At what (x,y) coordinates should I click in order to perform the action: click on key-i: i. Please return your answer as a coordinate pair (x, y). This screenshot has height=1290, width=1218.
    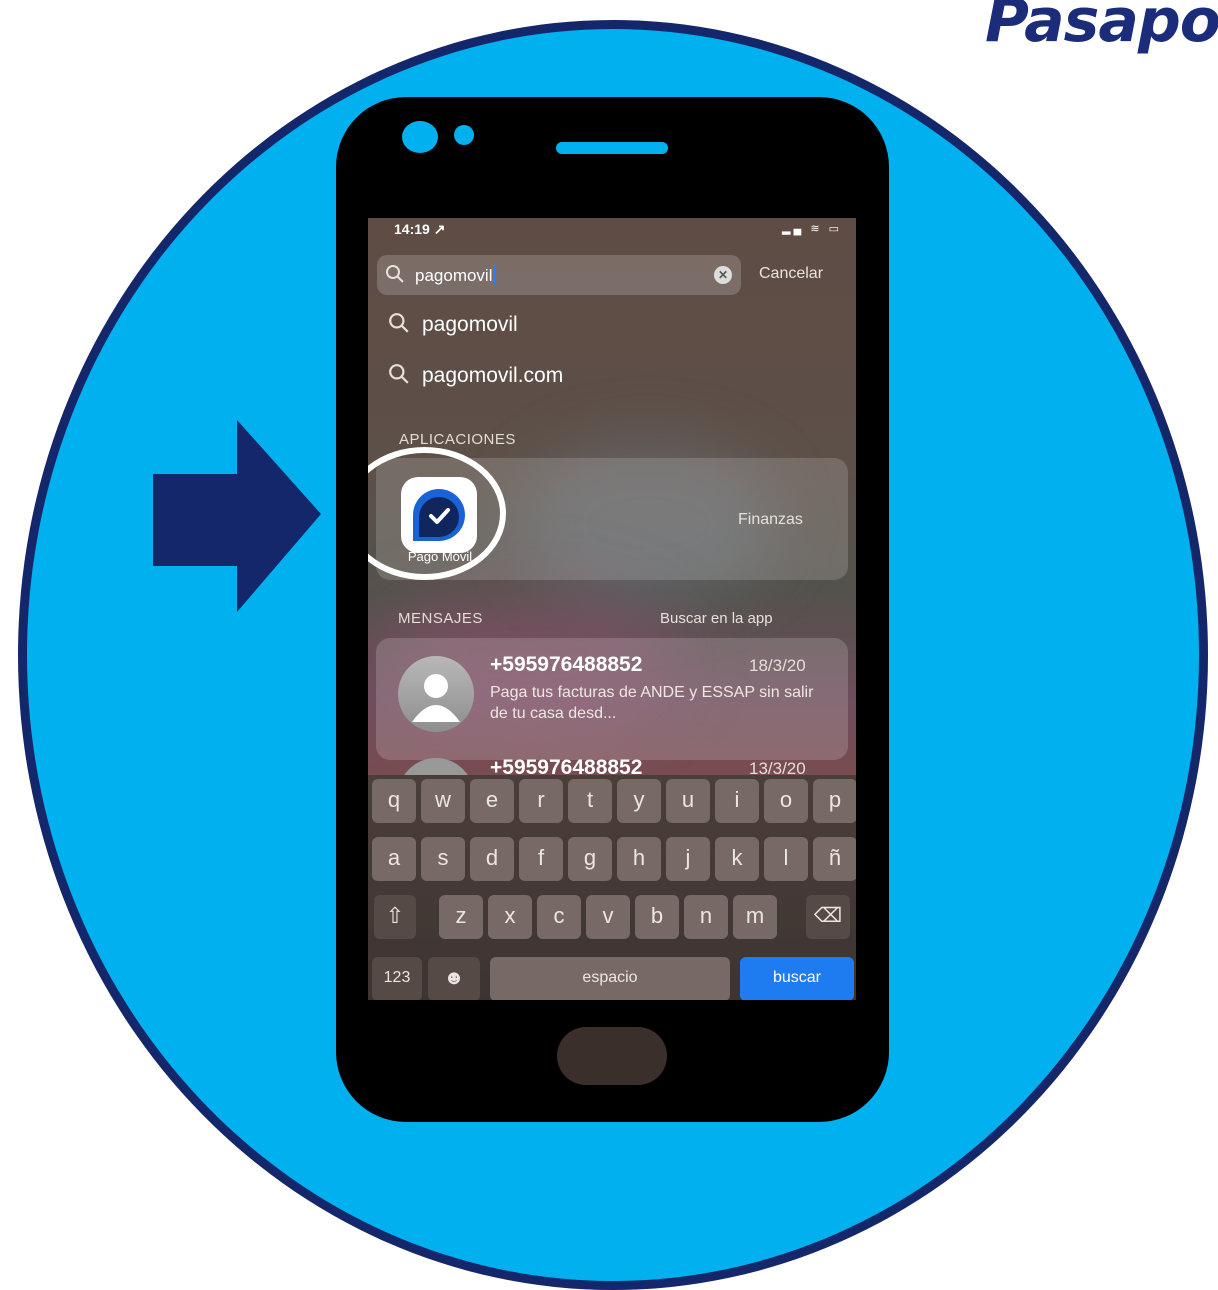
    Looking at the image, I should click on (737, 801).